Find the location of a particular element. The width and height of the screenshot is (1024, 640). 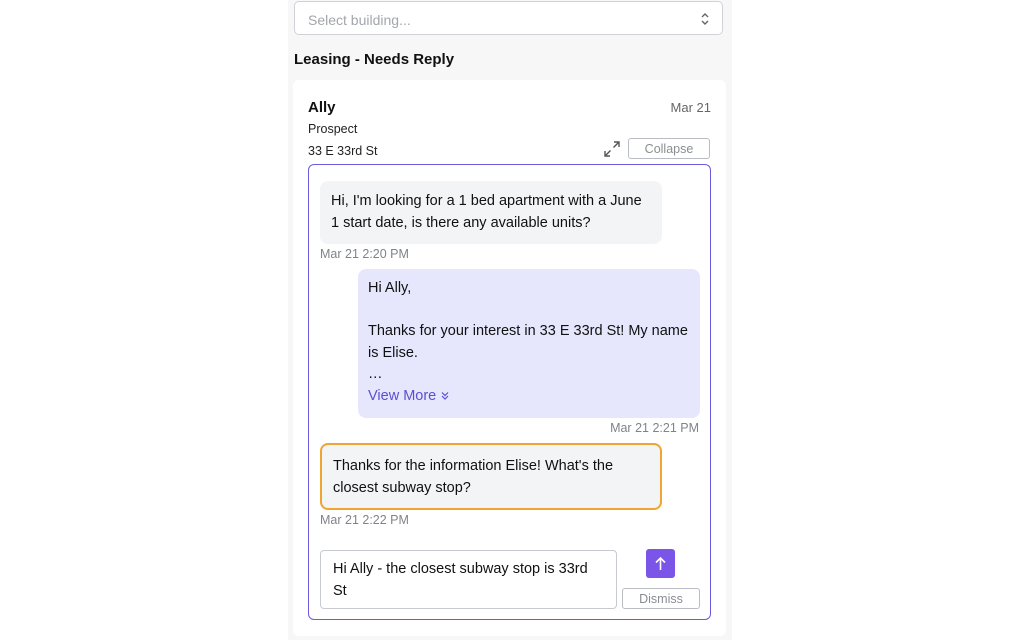

message-timestamp: Mar 21 2:21 PM is located at coordinates (654, 428).